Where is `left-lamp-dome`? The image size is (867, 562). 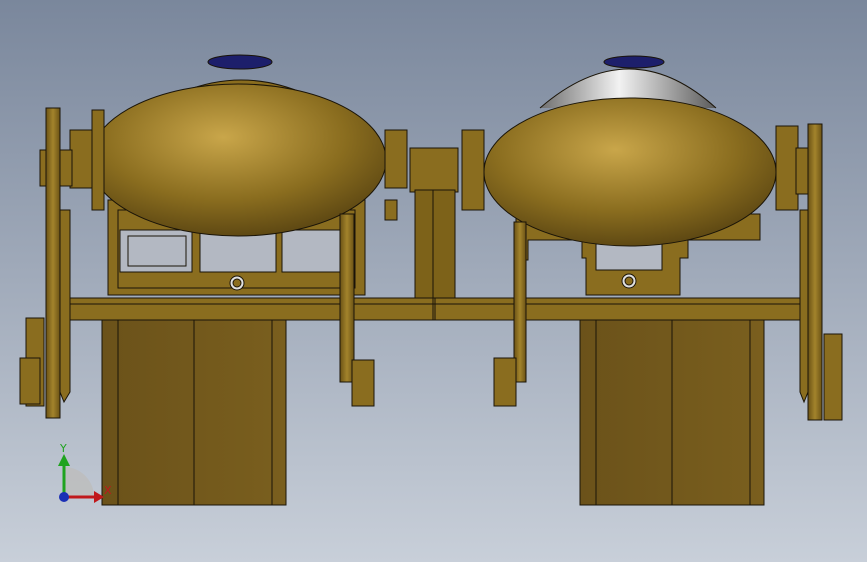 left-lamp-dome is located at coordinates (238, 160).